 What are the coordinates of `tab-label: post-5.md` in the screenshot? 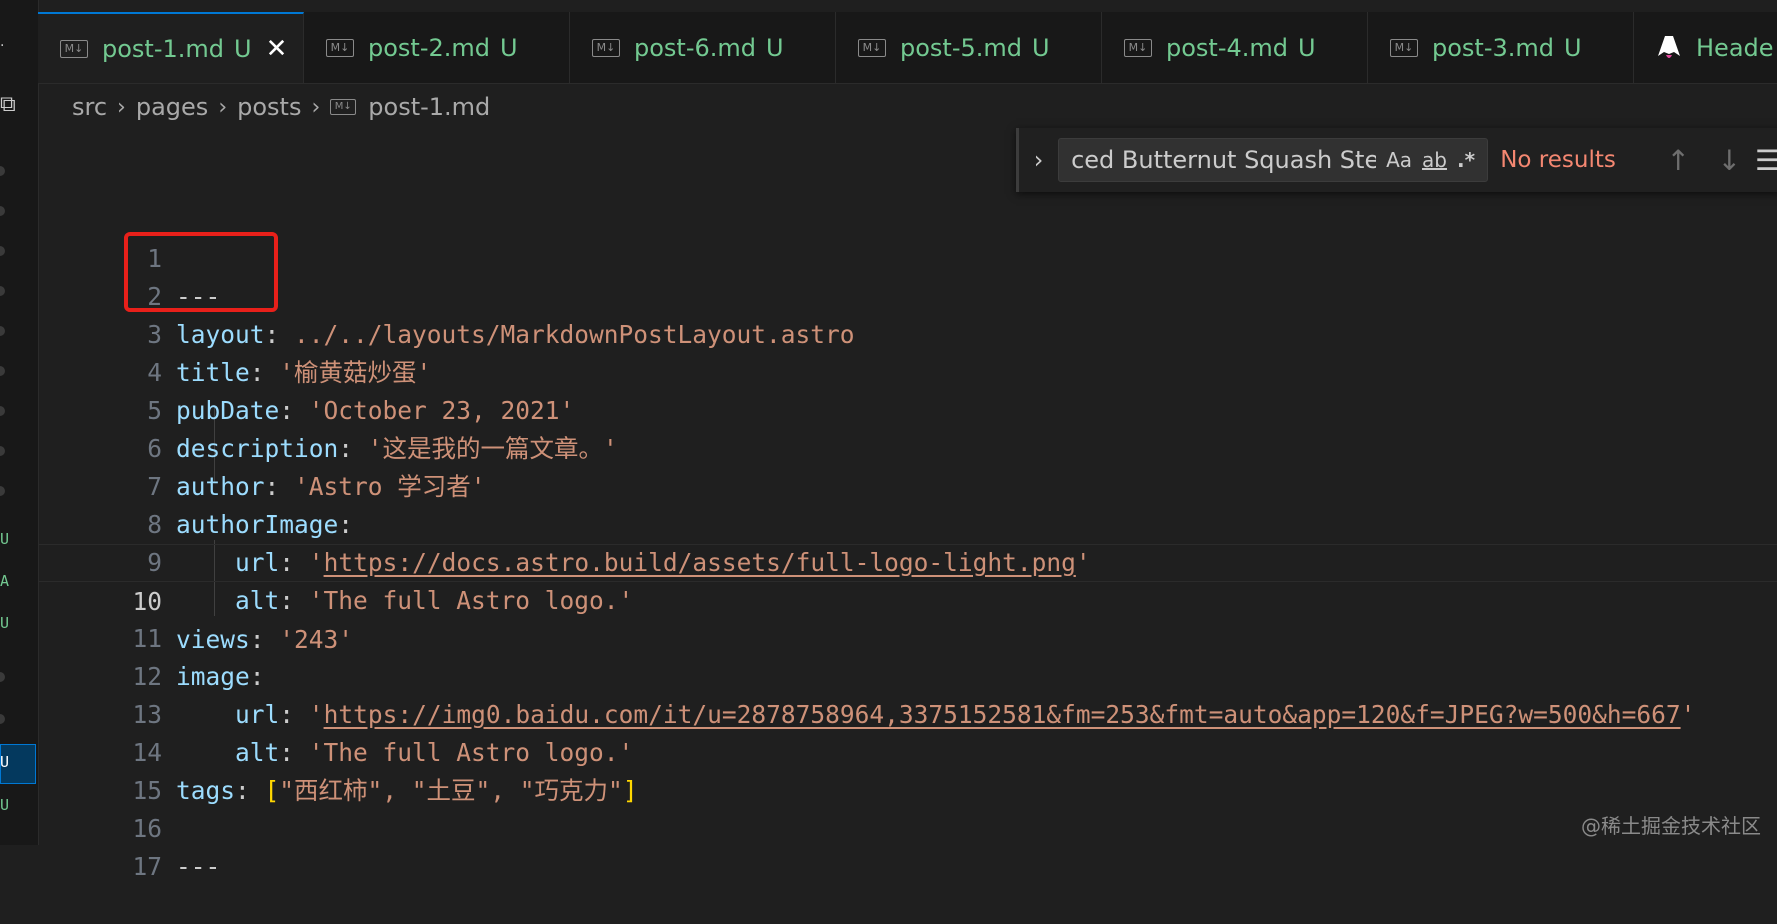 It's located at (961, 47).